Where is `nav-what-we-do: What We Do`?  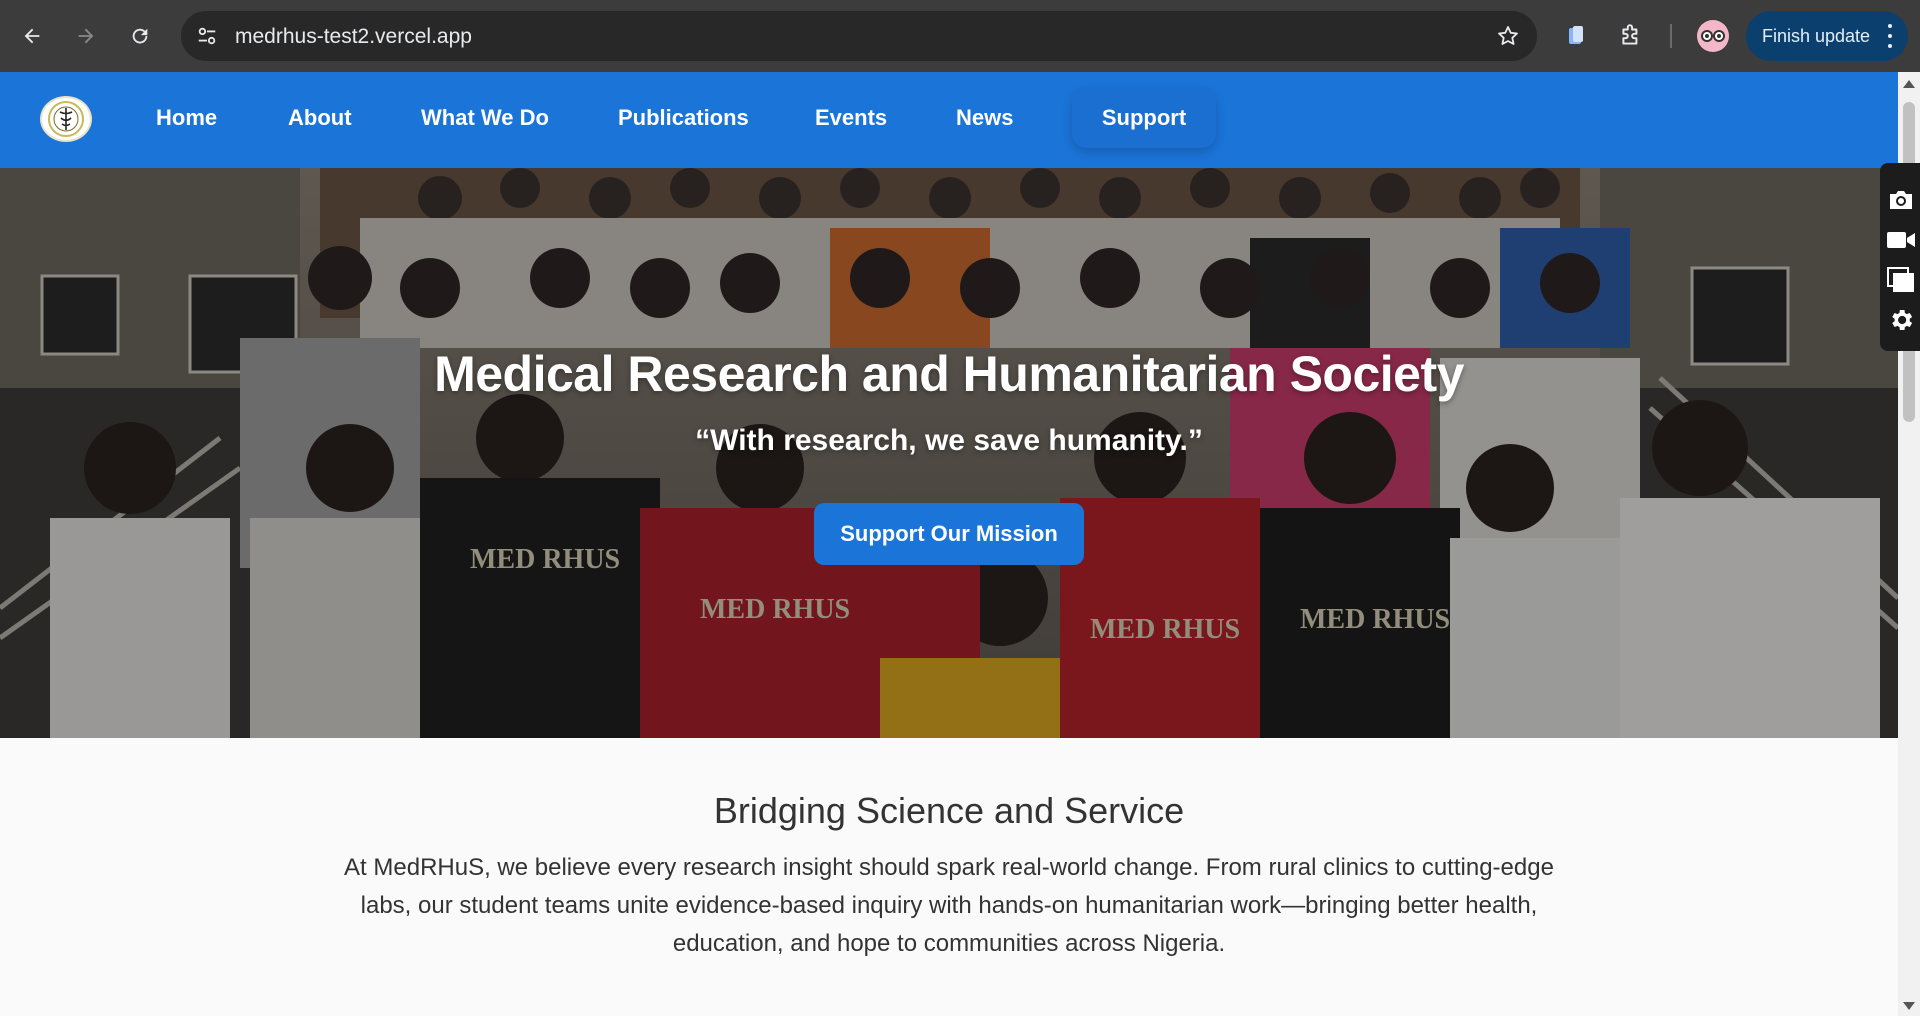 nav-what-we-do: What We Do is located at coordinates (485, 118).